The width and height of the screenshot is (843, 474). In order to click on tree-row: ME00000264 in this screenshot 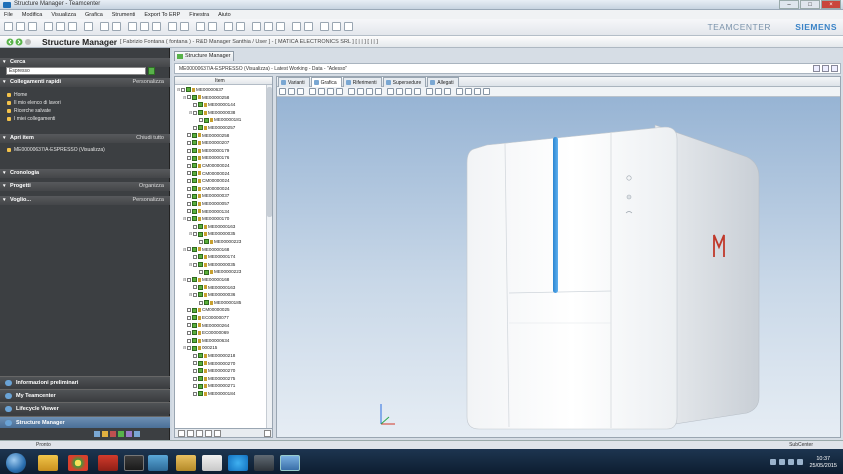, I will do `click(206, 326)`.